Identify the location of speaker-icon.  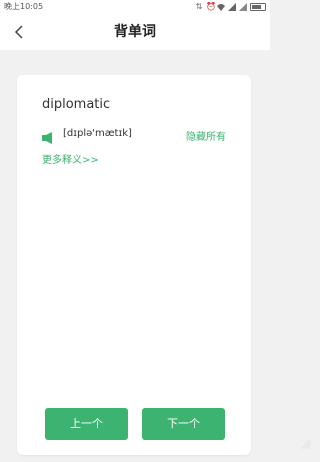
(47, 138).